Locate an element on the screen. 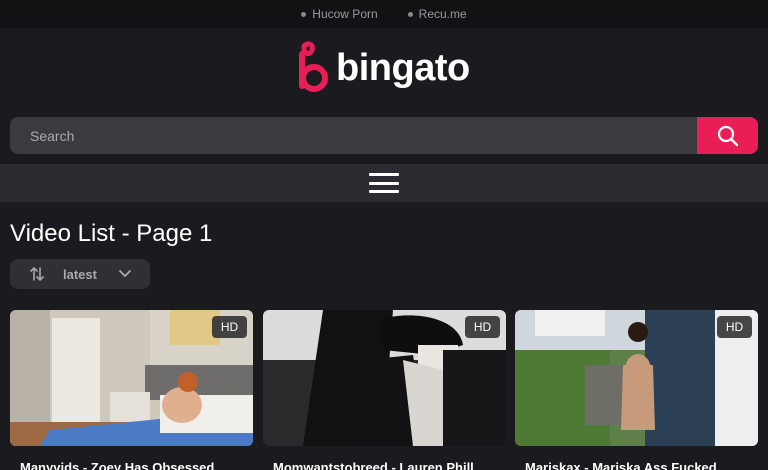 This screenshot has width=768, height=470. top-link-hucow-porn: Hucow Porn is located at coordinates (339, 14).